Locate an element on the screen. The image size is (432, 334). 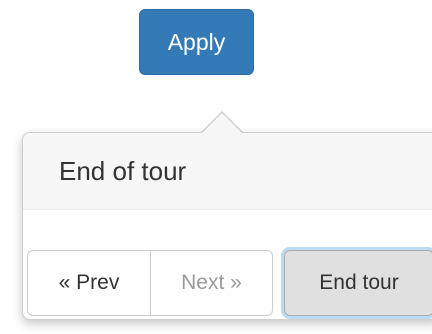
end-tour-button: End tour is located at coordinates (358, 283).